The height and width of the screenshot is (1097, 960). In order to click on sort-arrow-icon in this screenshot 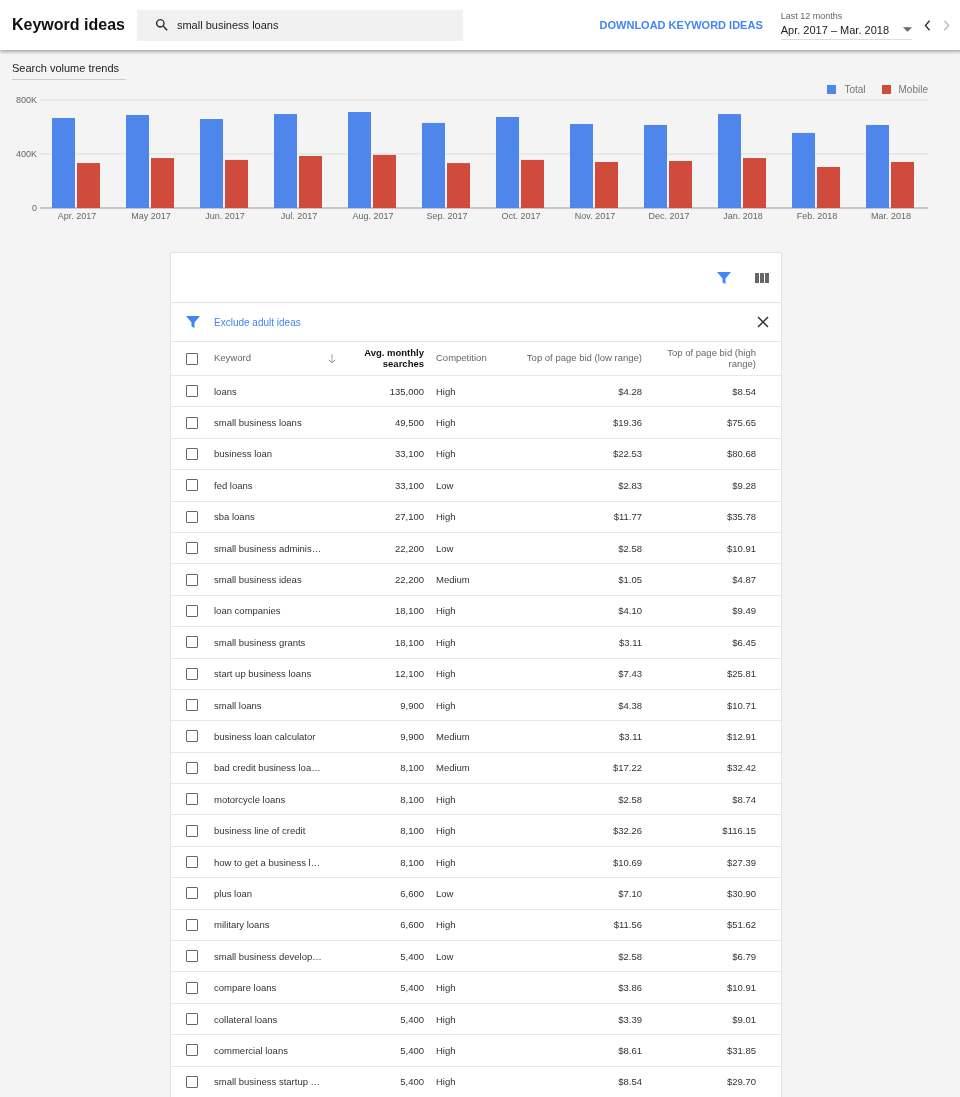, I will do `click(332, 358)`.